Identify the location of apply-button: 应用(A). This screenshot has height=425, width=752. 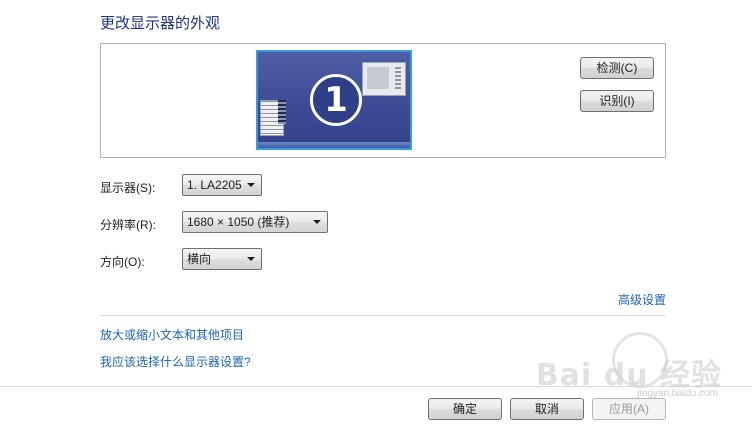
(629, 409).